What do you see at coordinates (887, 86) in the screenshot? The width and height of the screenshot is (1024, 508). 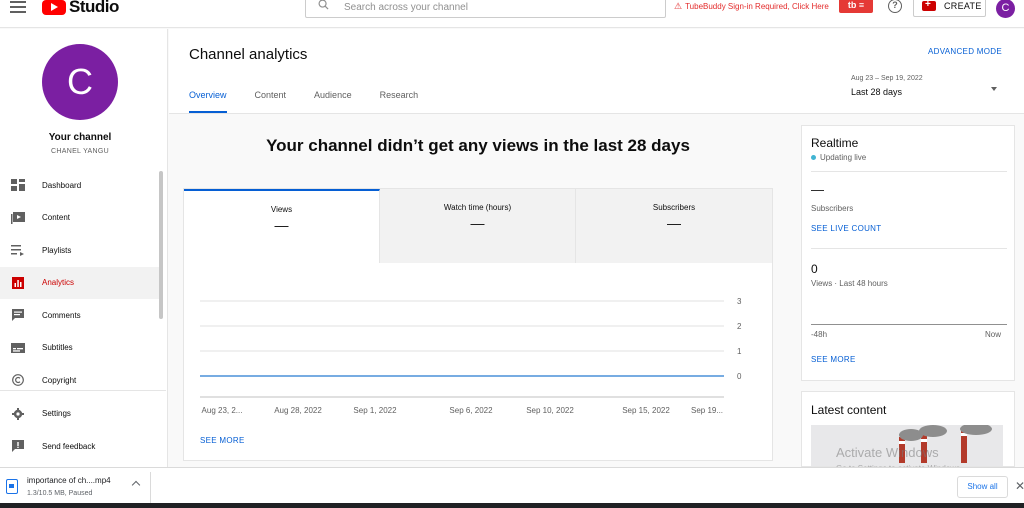 I see `date-range-selector: Aug 23 – Sep 19, 2022 Last 28 days` at bounding box center [887, 86].